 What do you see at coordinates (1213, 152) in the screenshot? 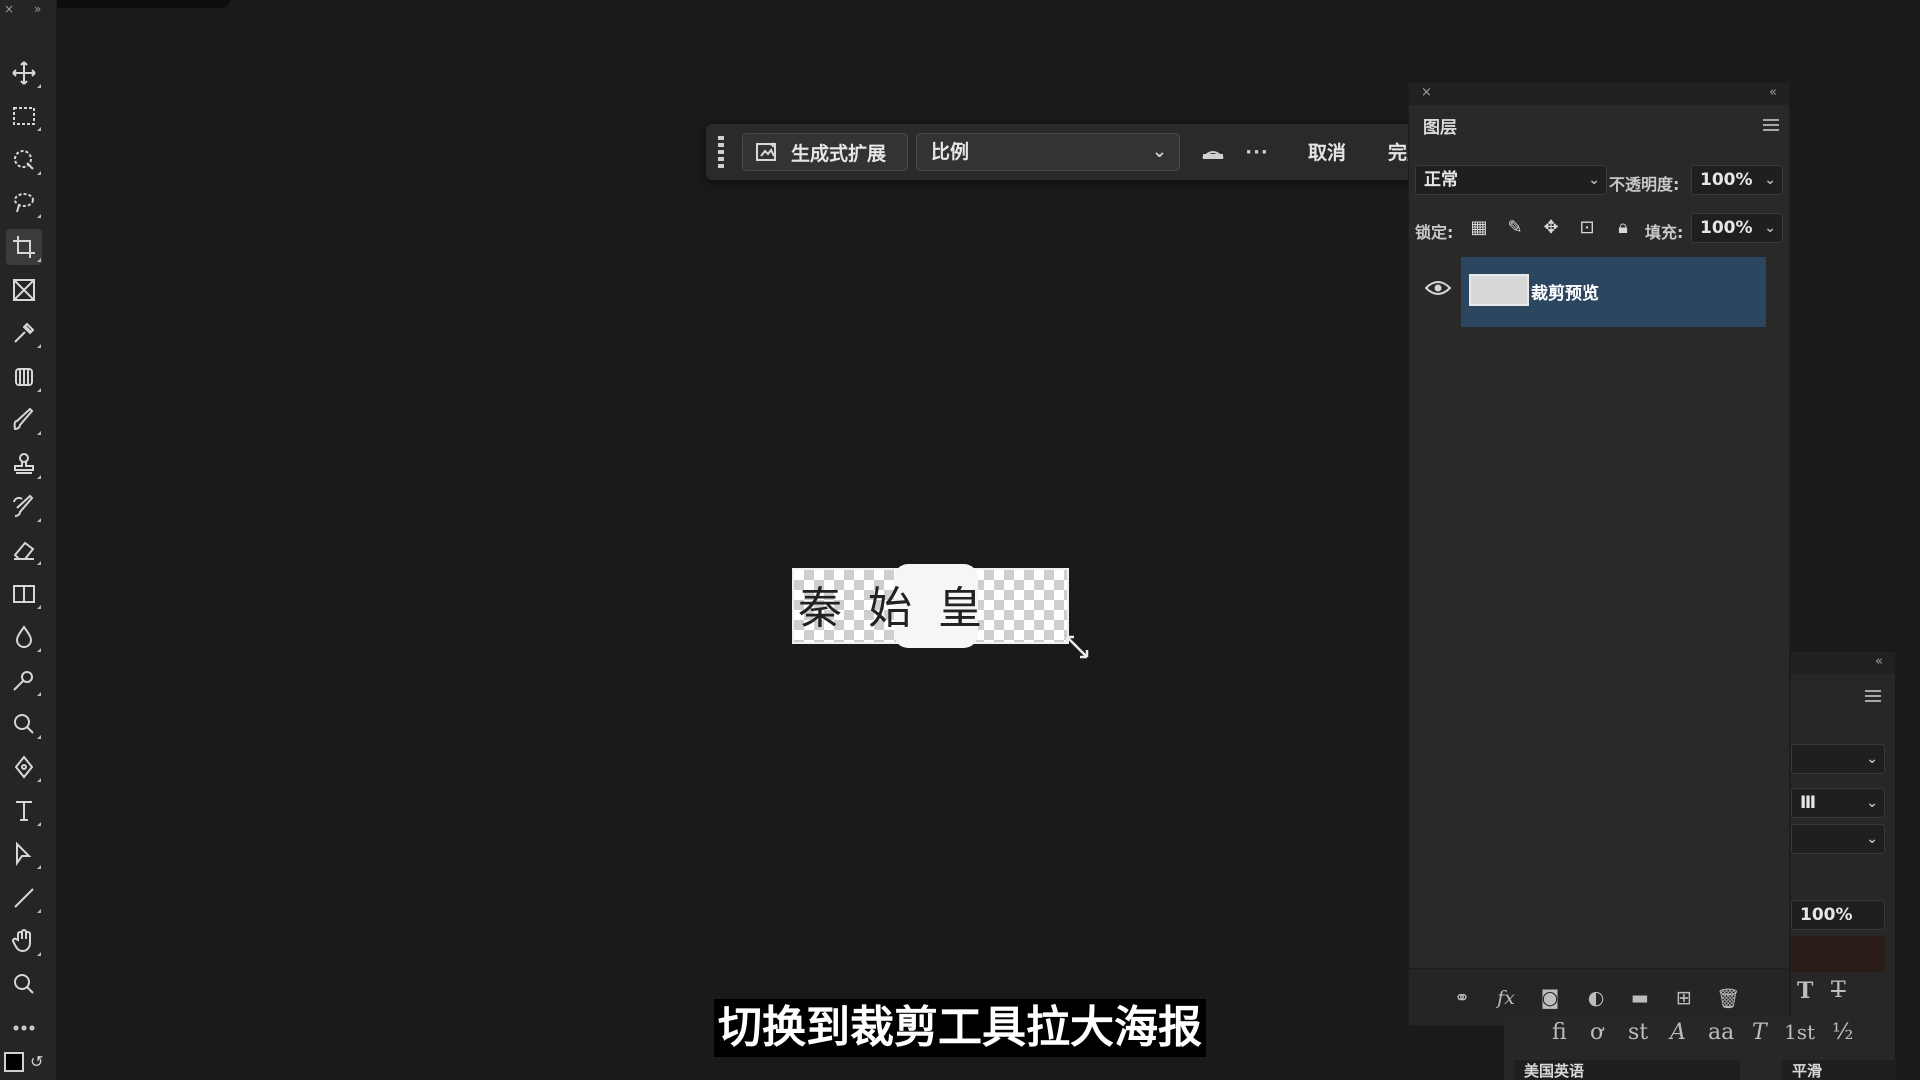
I see `straighten-icon` at bounding box center [1213, 152].